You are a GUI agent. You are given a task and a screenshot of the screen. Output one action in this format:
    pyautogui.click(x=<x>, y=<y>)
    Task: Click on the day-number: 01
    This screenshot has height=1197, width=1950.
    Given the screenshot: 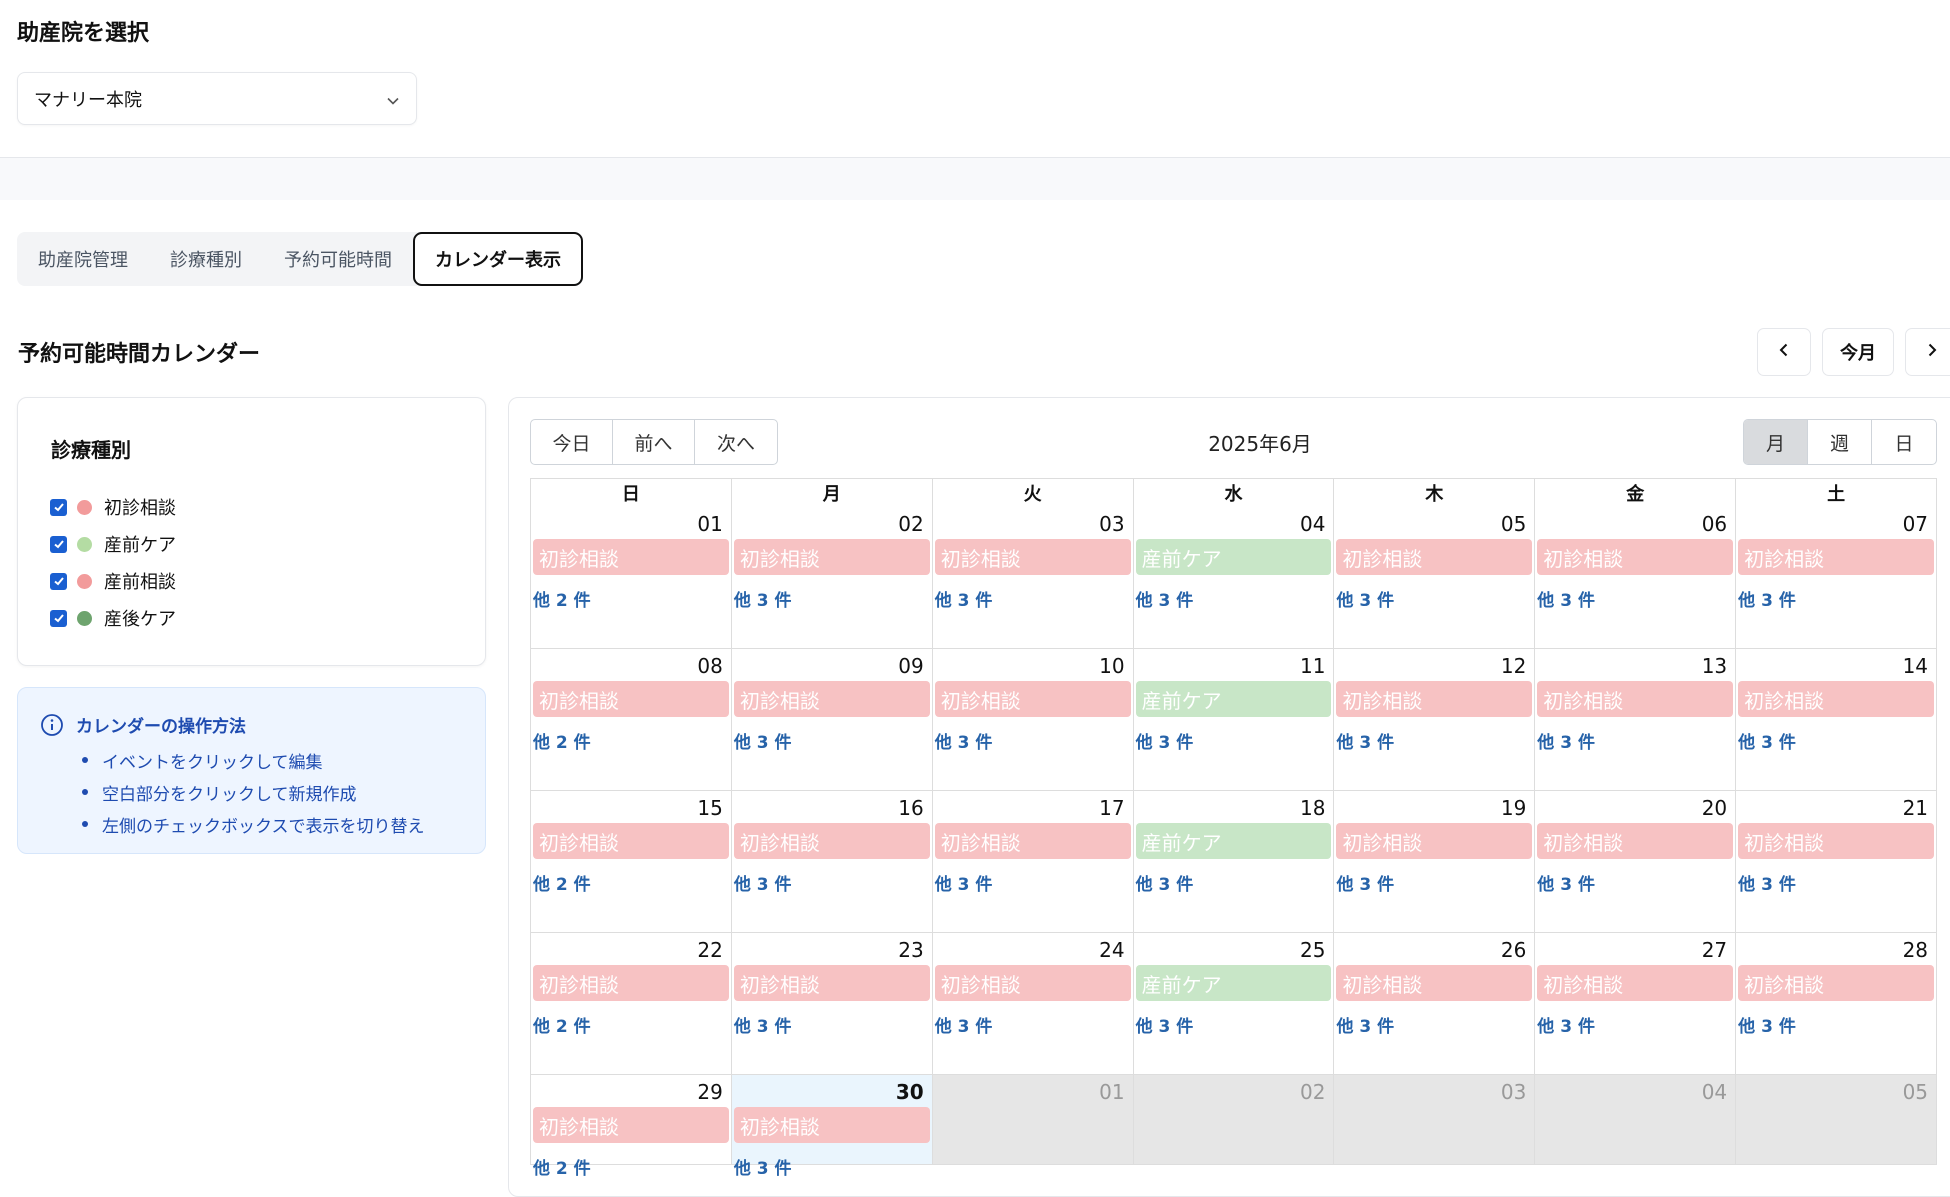 What is the action you would take?
    pyautogui.click(x=709, y=524)
    